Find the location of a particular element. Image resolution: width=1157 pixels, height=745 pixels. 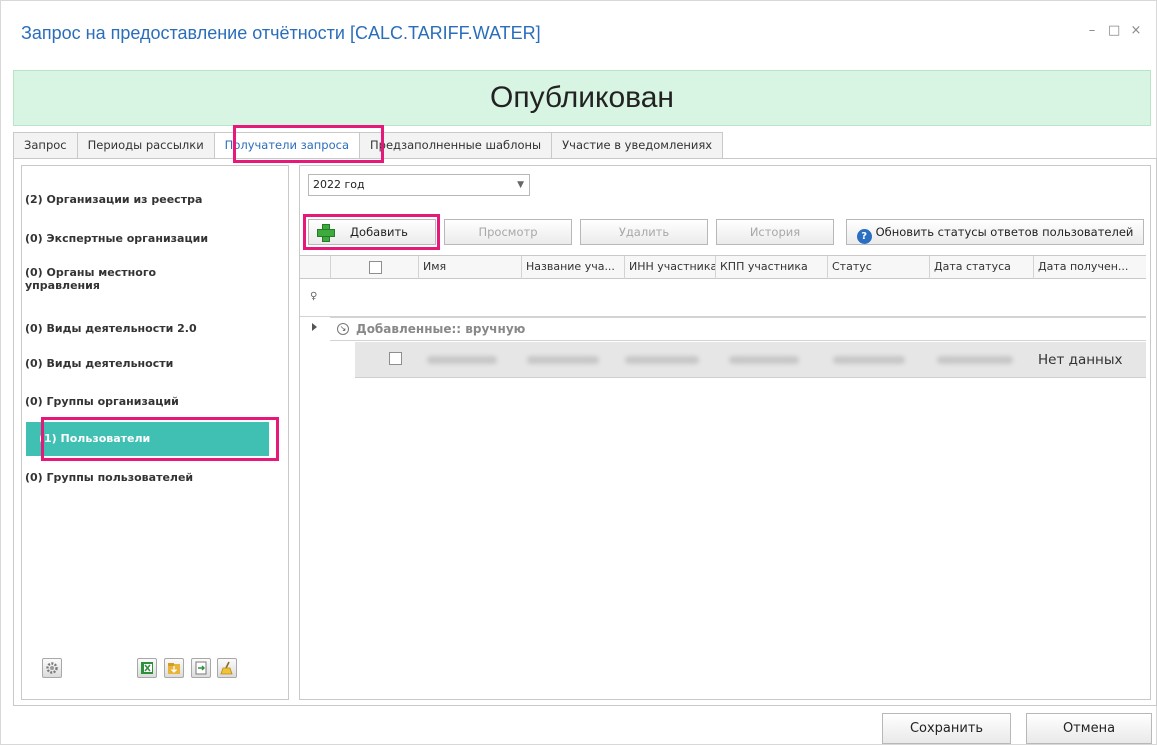

year-select-value: 2022 год is located at coordinates (339, 184).